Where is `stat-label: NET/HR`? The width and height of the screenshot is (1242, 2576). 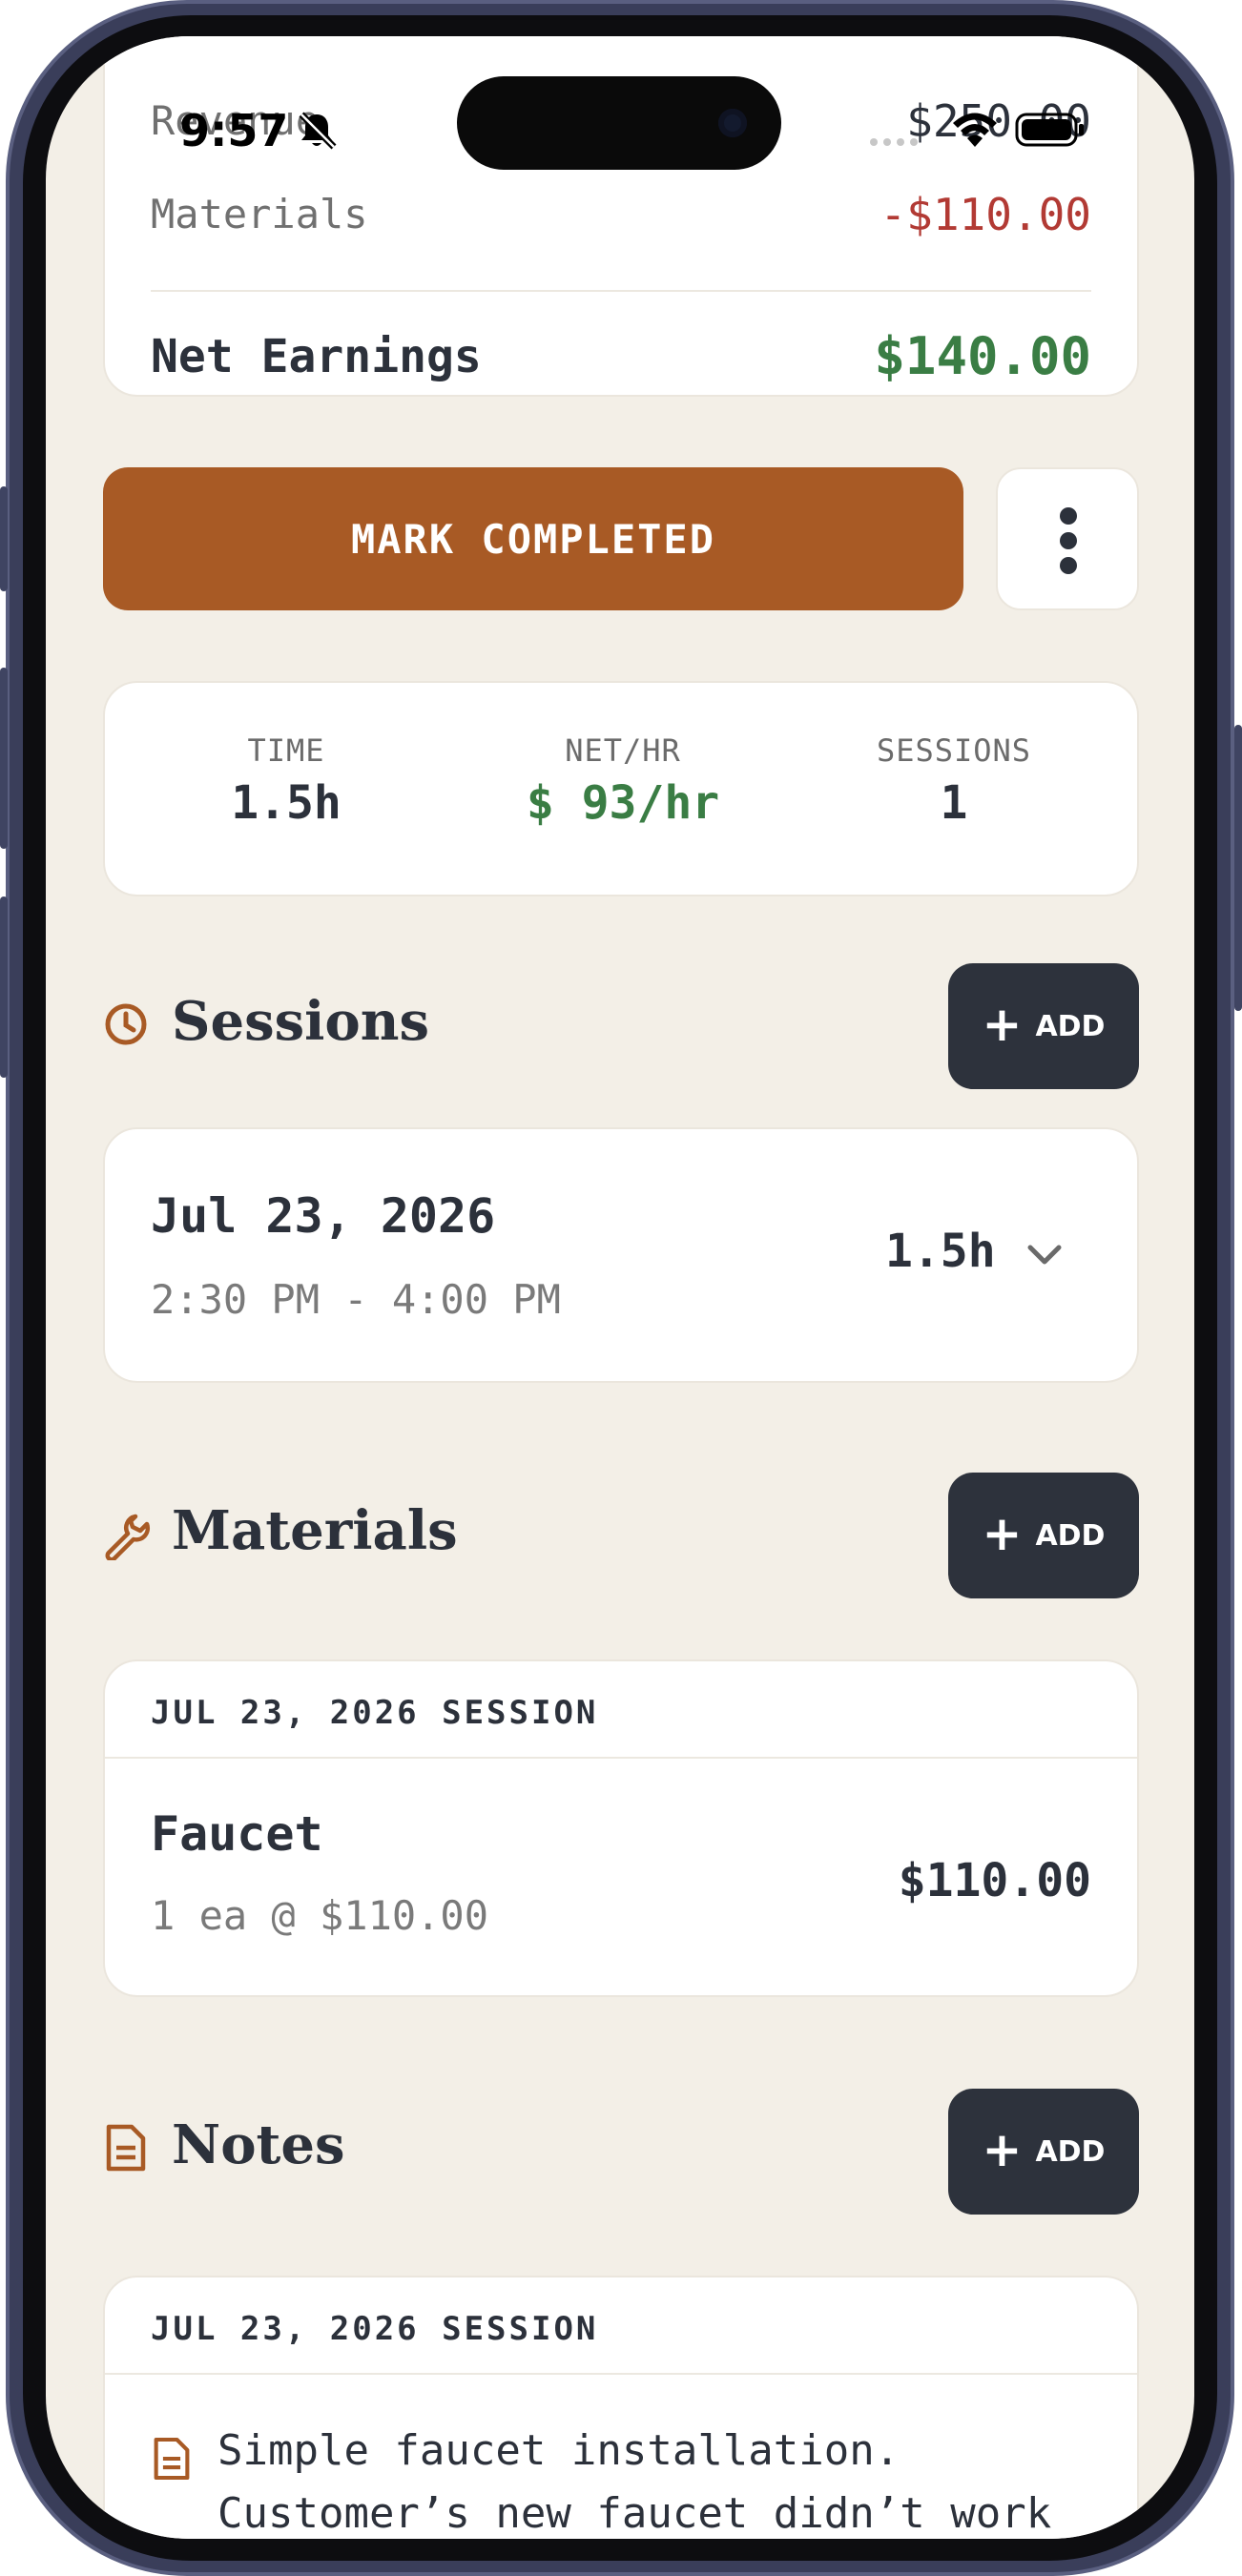
stat-label: NET/HR is located at coordinates (623, 750).